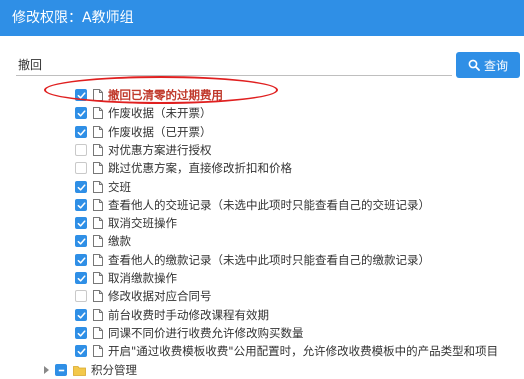 This screenshot has height=379, width=524. I want to click on tree-item: 跳过优惠方案，直接修改折扣和价格, so click(183, 168).